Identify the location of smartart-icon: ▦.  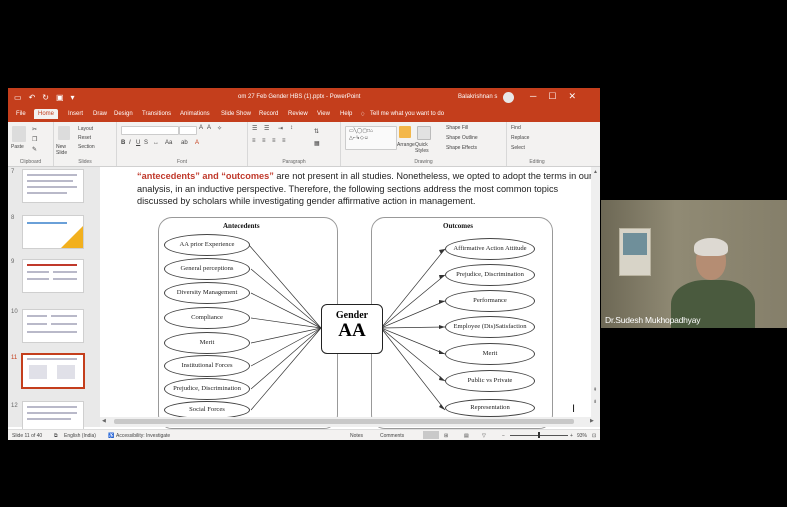
(317, 143).